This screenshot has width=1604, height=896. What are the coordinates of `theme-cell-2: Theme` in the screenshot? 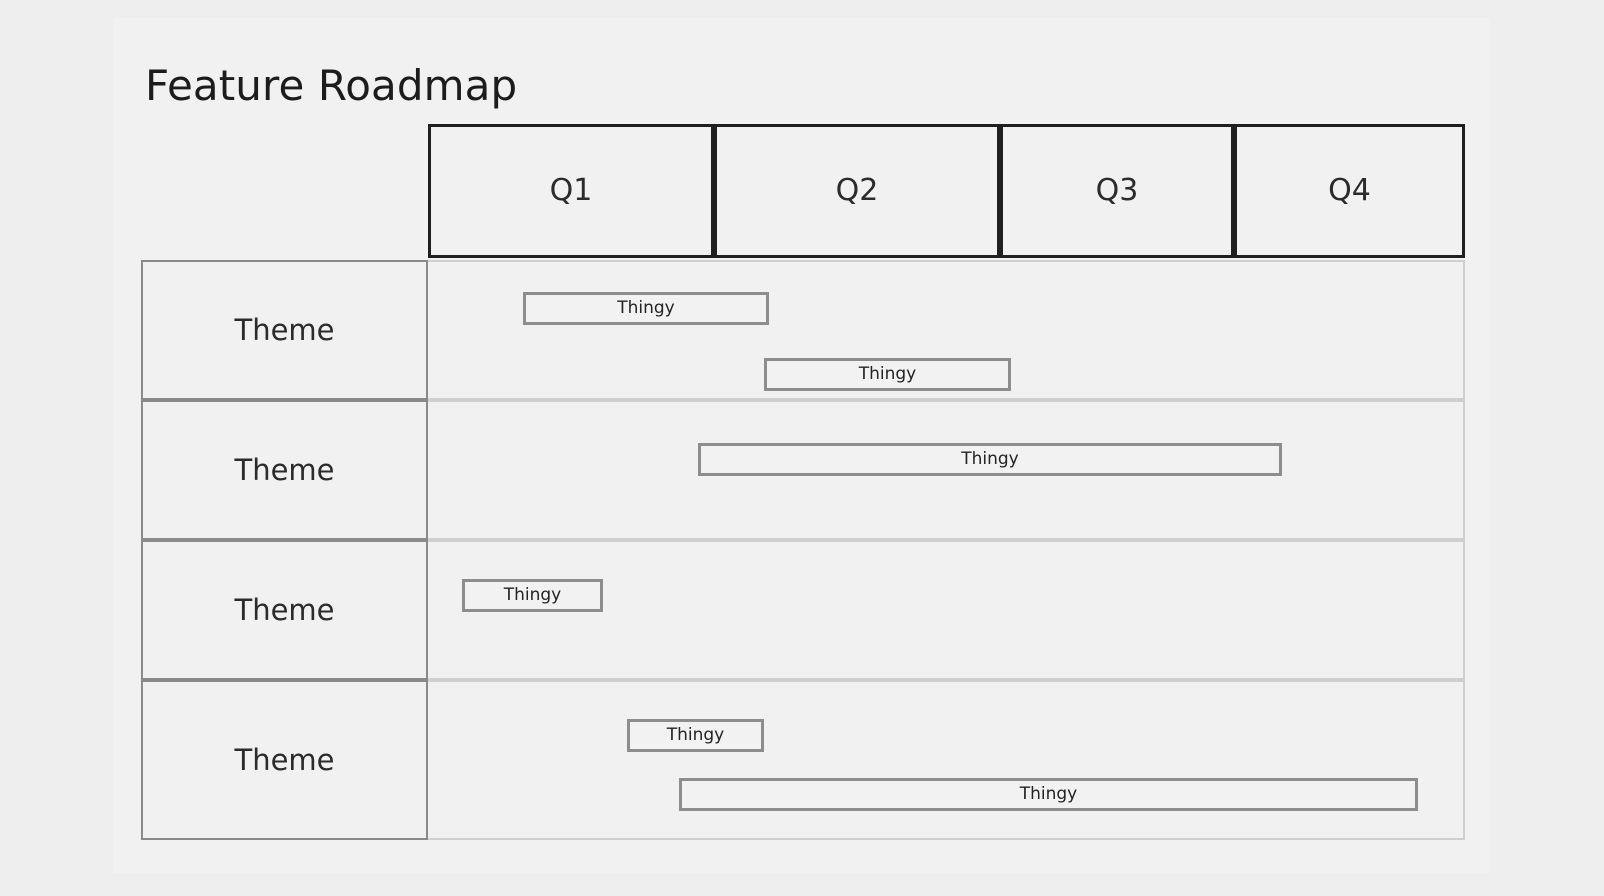 It's located at (284, 470).